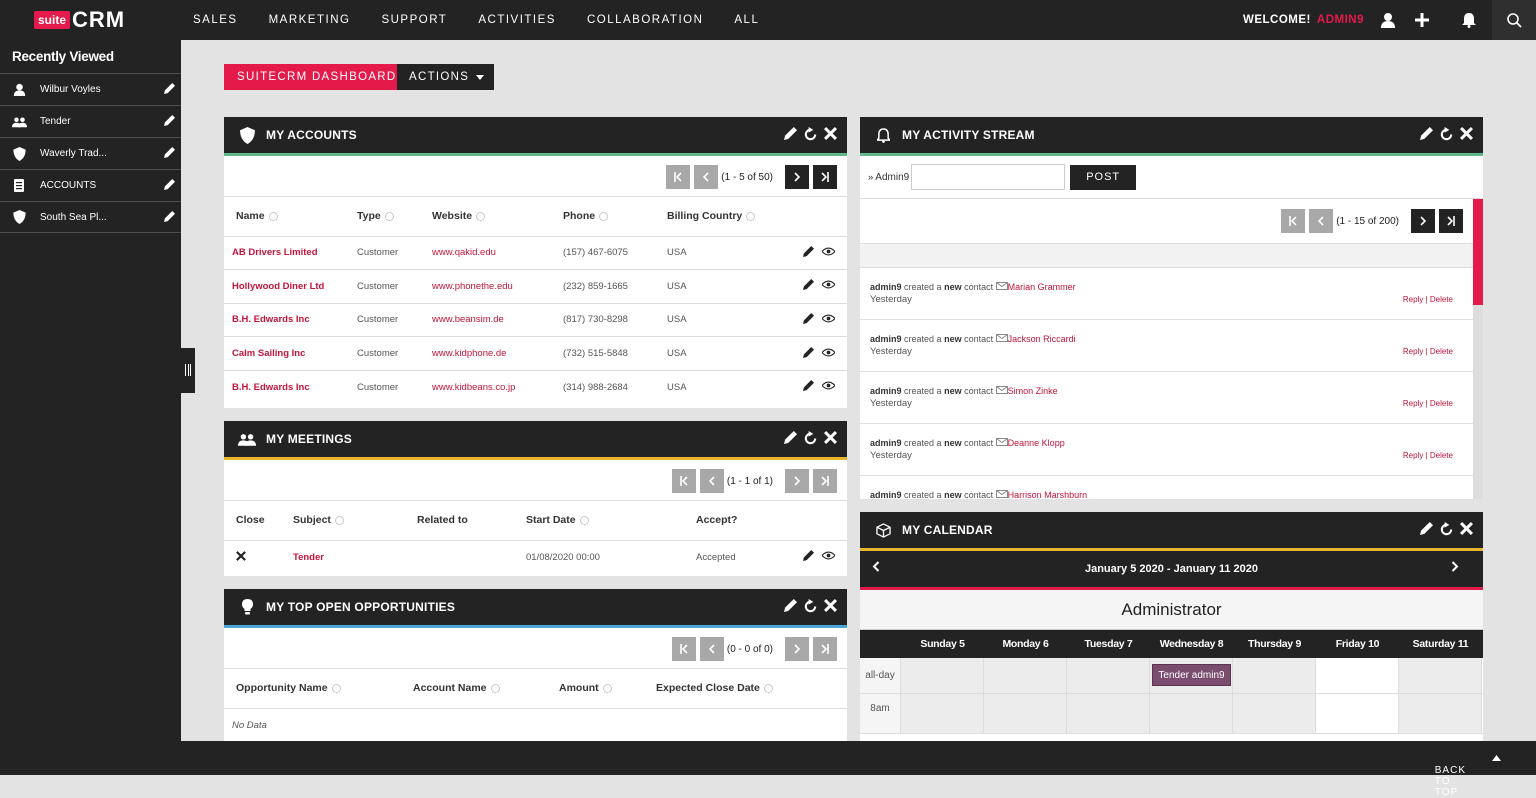  Describe the element at coordinates (517, 20) in the screenshot. I see `nav-activities: ACTIVITIES` at that location.